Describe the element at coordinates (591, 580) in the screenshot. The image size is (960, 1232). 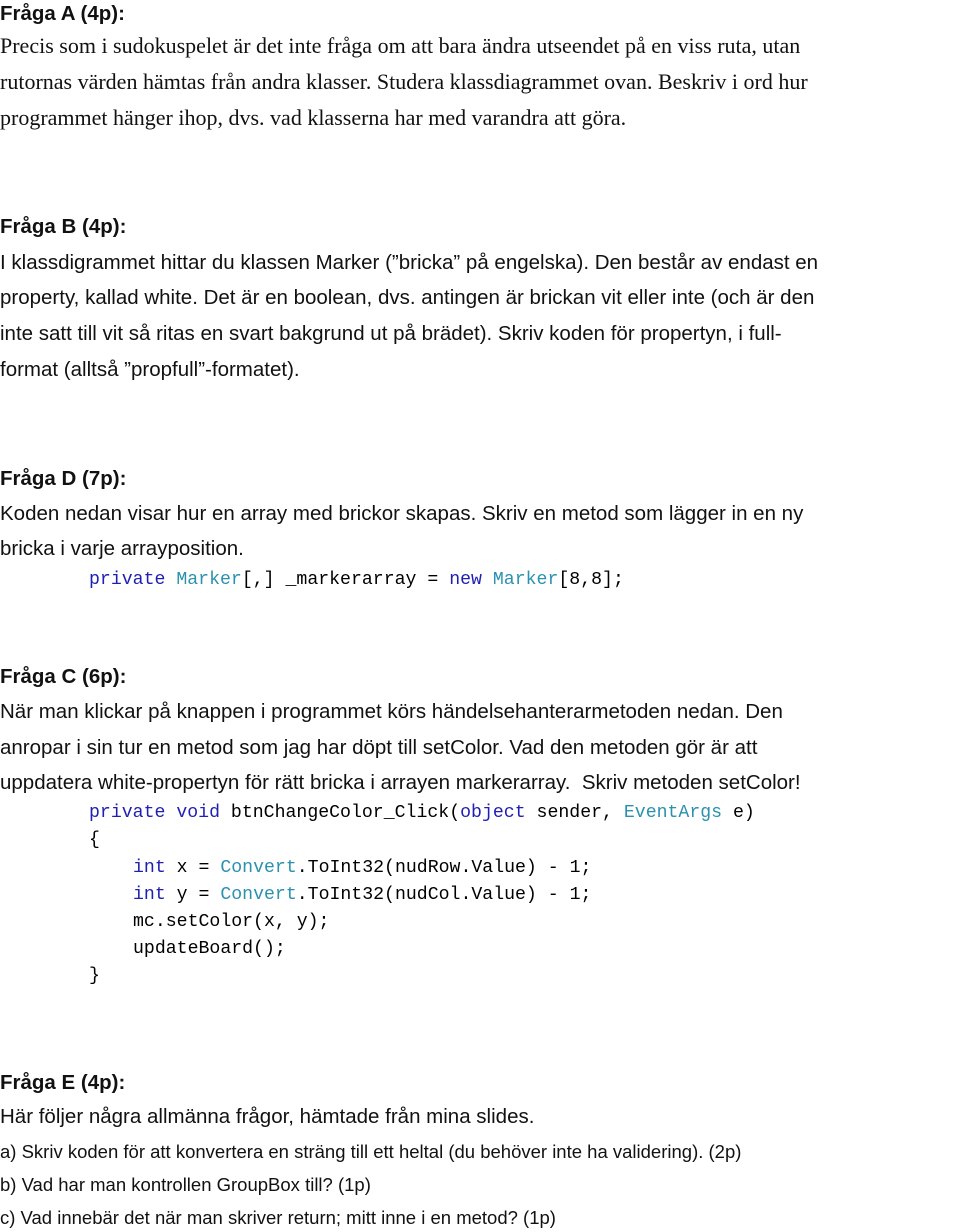
I see `code-text: [8,8];` at that location.